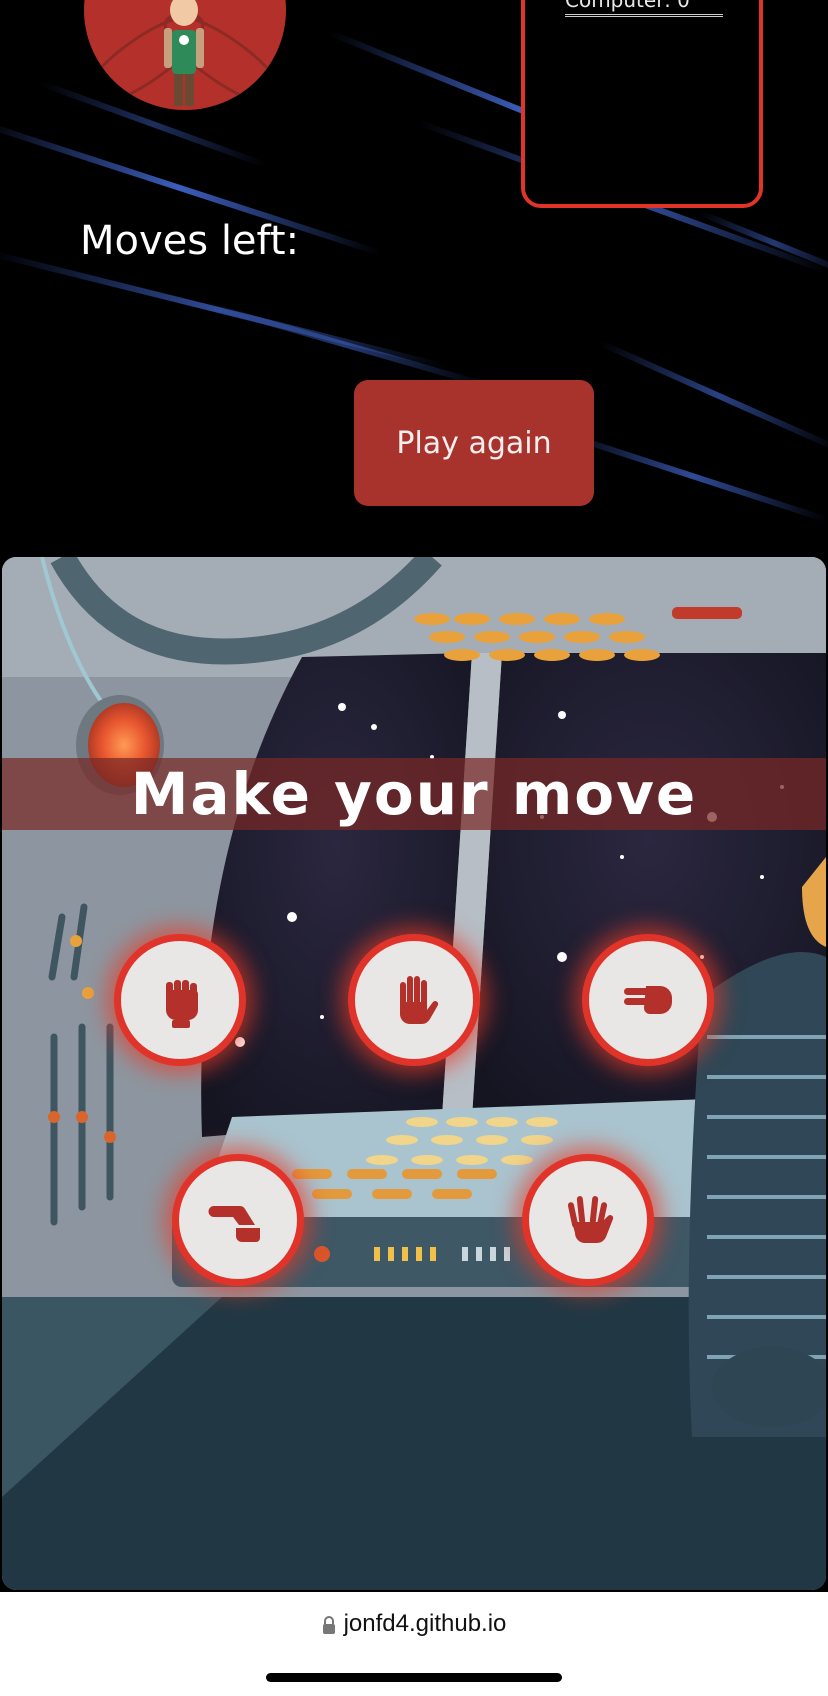  What do you see at coordinates (182, 1004) in the screenshot?
I see `hand-rock-icon` at bounding box center [182, 1004].